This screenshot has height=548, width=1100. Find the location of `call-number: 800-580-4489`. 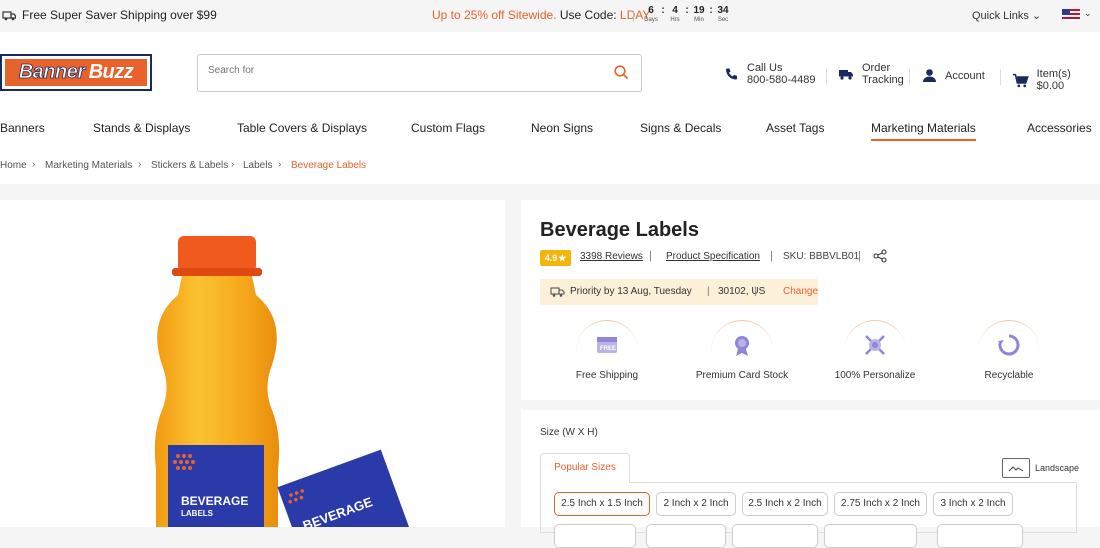

call-number: 800-580-4489 is located at coordinates (781, 80).